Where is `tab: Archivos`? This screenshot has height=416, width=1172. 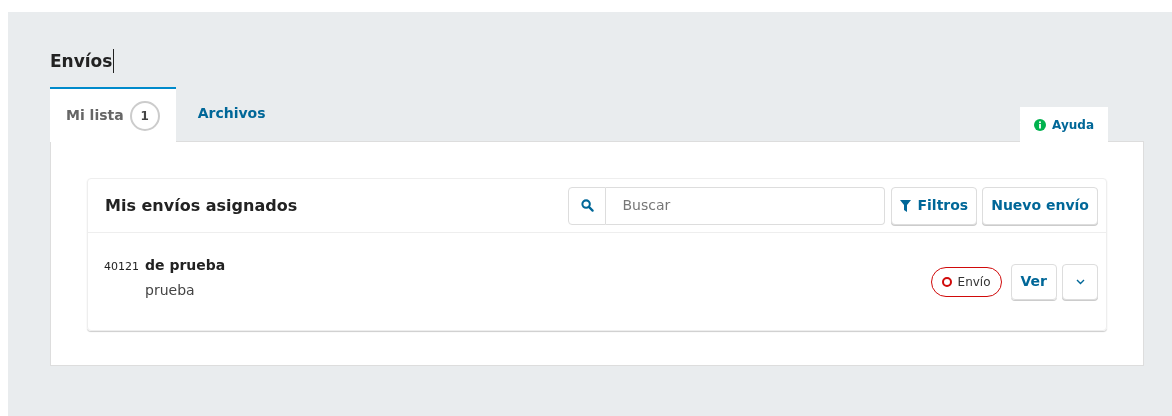 tab: Archivos is located at coordinates (231, 113).